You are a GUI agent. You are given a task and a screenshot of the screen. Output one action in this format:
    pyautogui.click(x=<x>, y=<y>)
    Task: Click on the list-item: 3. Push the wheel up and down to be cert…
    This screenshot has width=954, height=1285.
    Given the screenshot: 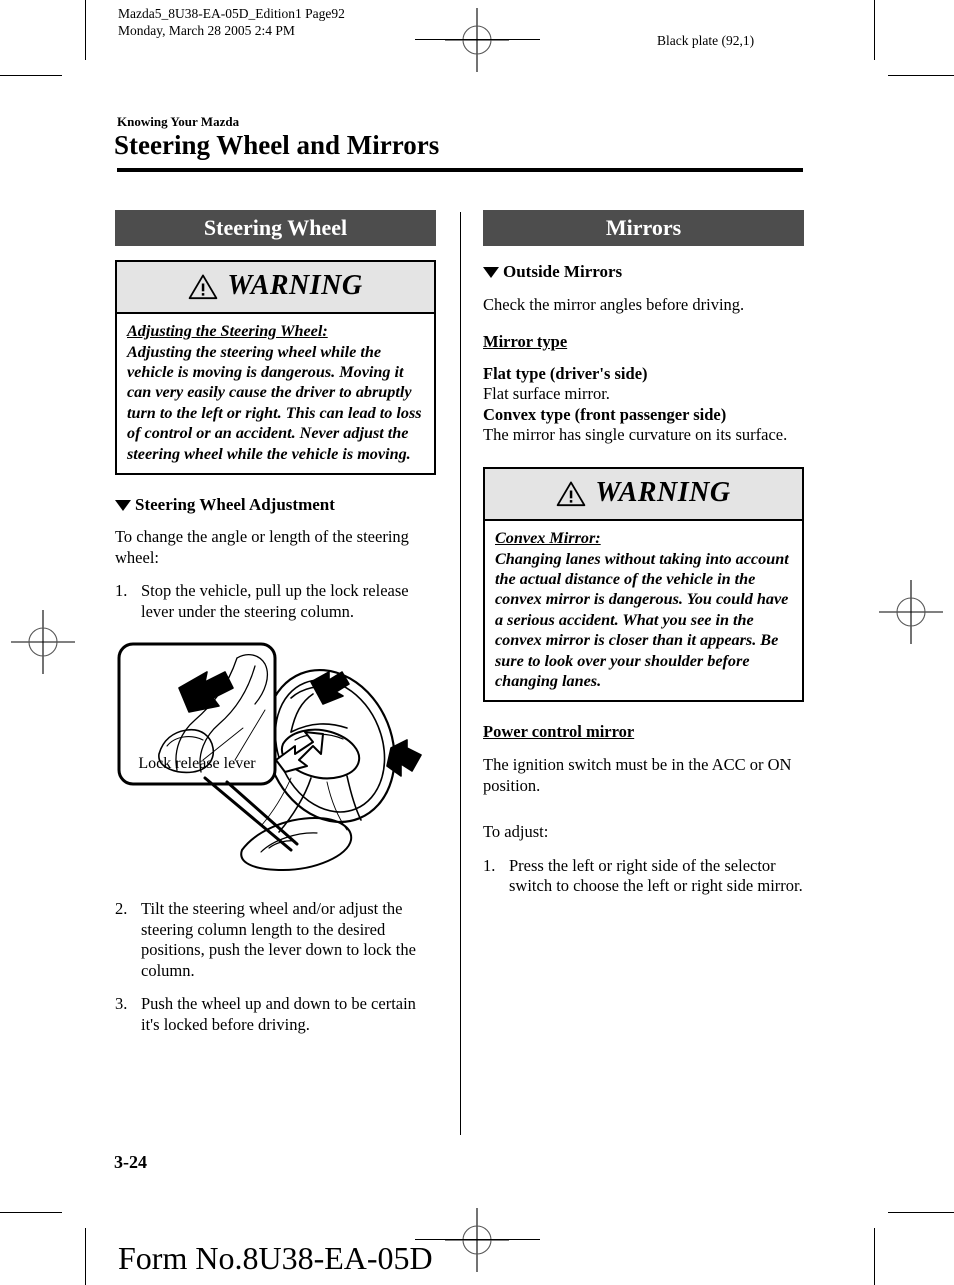 What is the action you would take?
    pyautogui.click(x=275, y=1014)
    